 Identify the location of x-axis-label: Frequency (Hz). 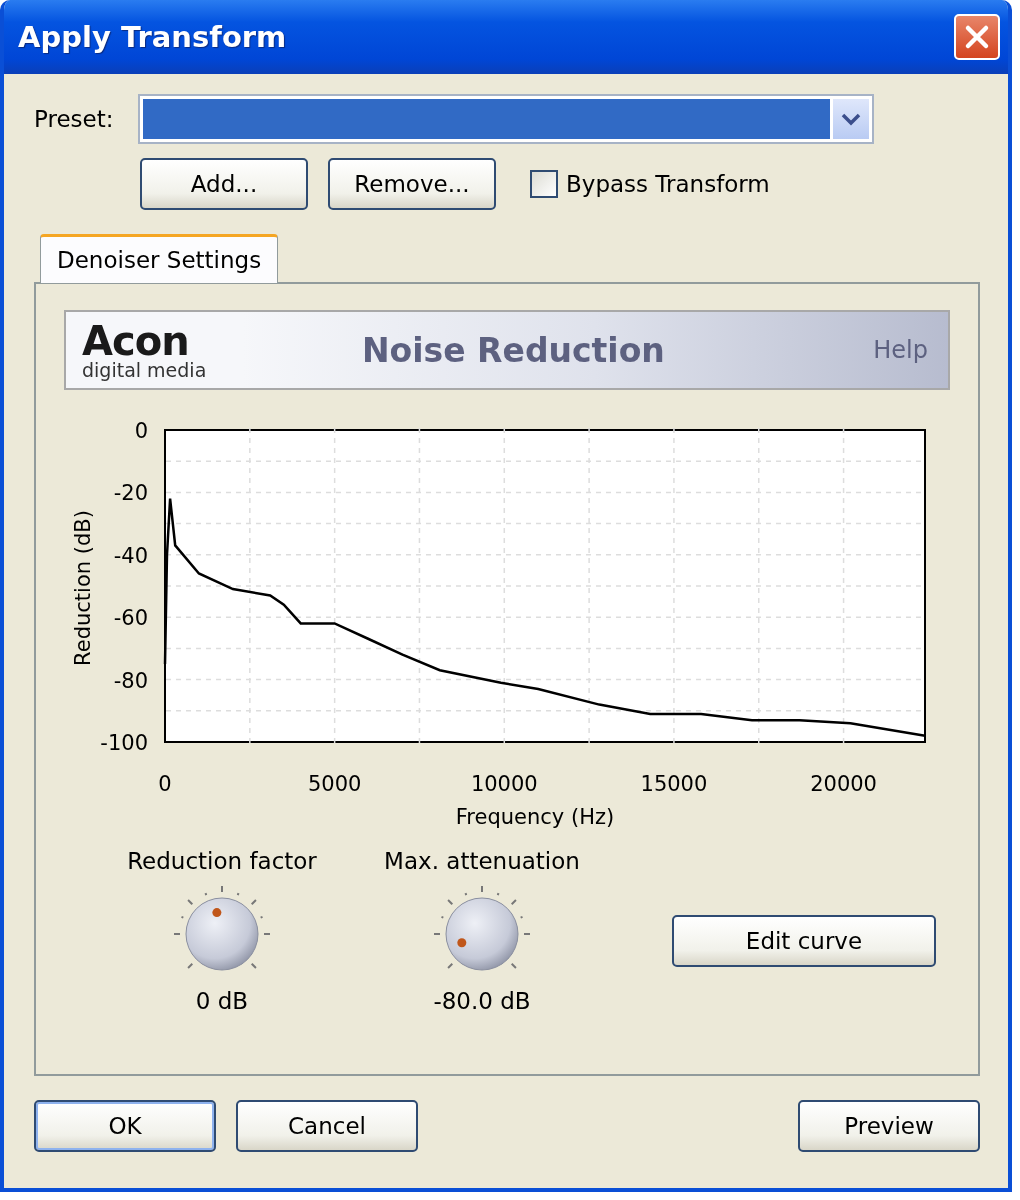
(535, 817).